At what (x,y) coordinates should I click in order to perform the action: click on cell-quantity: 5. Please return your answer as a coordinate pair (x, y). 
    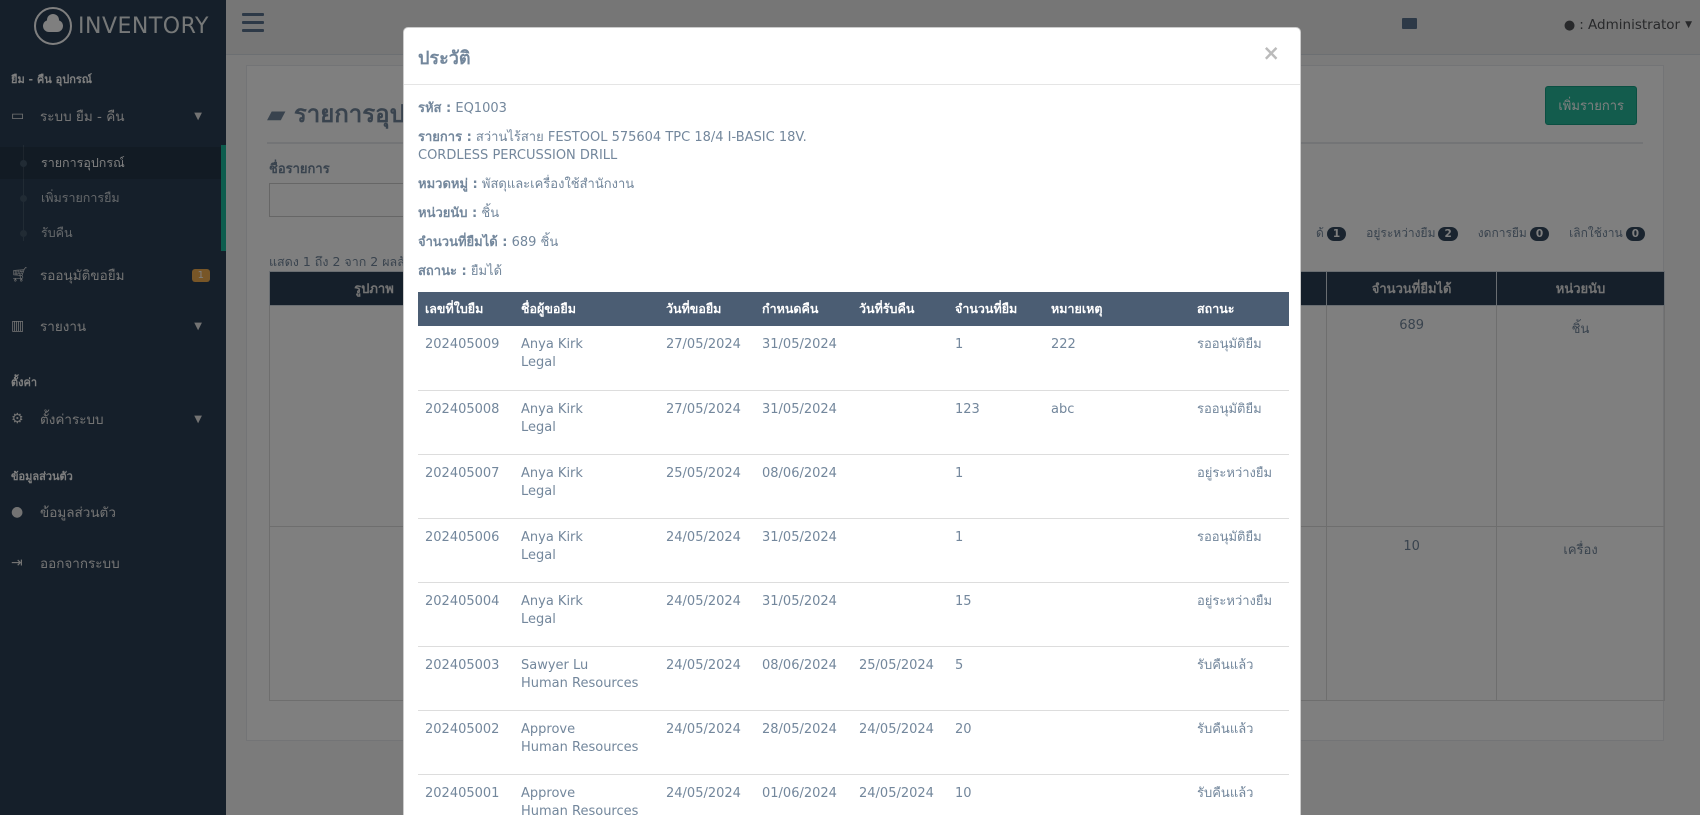
    Looking at the image, I should click on (996, 678).